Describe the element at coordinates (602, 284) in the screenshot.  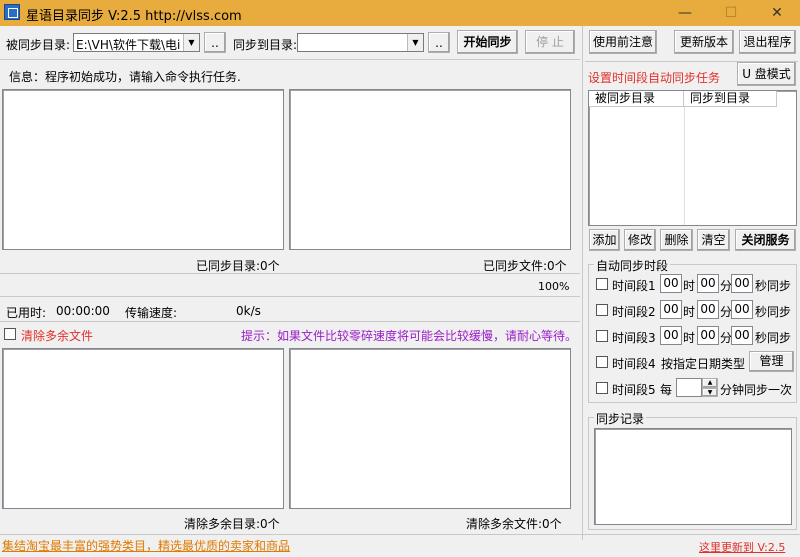
I see `period1-checkbox` at that location.